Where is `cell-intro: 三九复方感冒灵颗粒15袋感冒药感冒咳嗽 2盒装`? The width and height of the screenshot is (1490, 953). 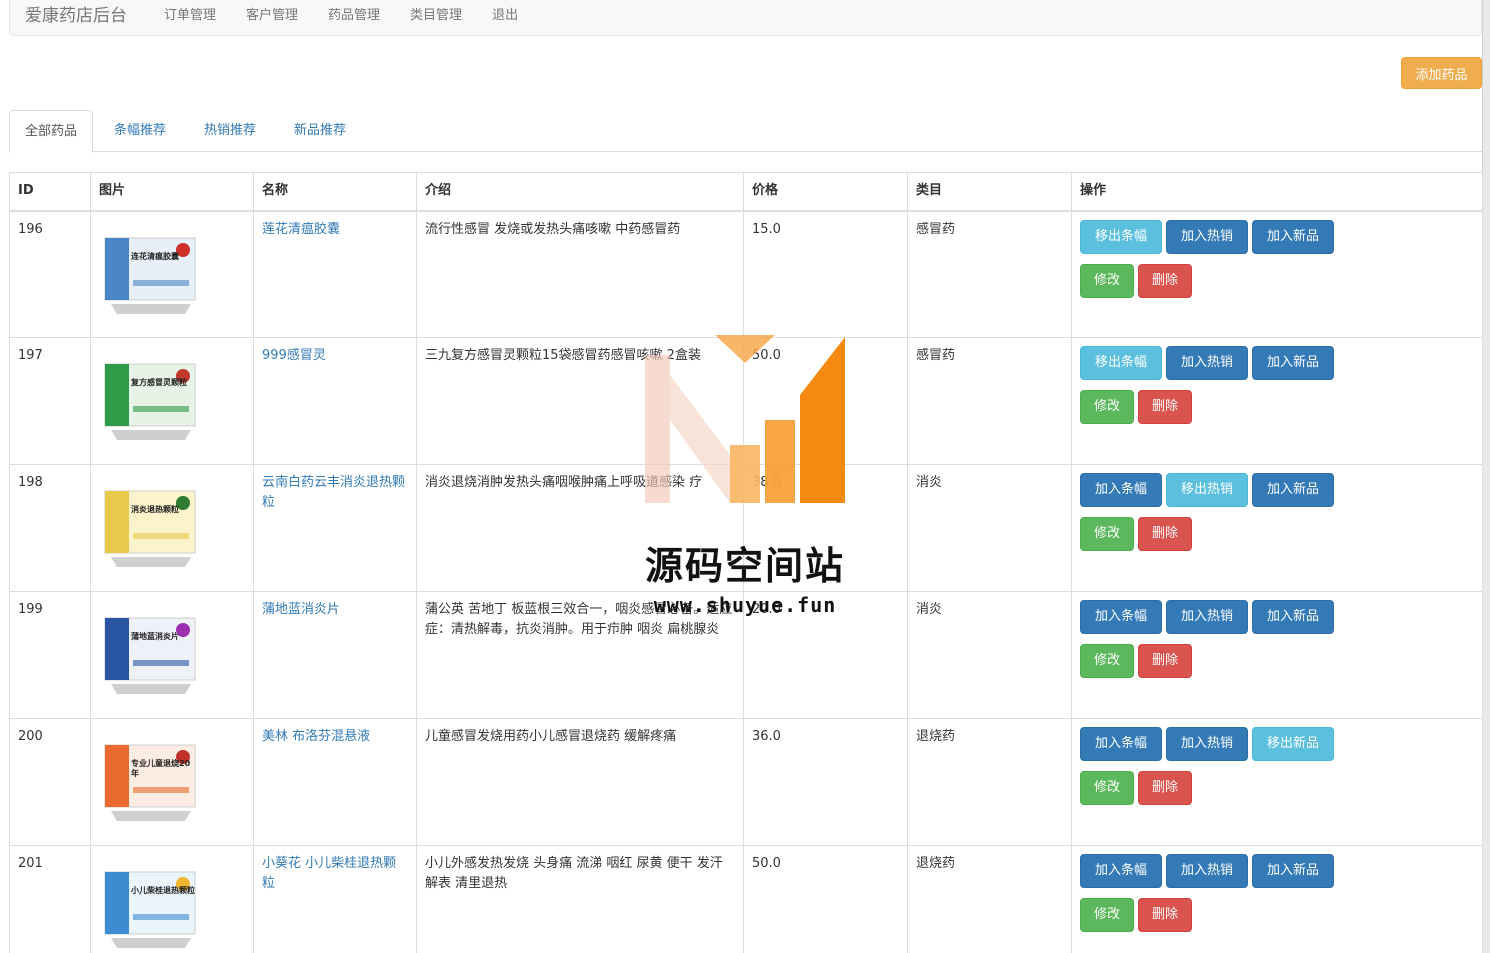 cell-intro: 三九复方感冒灵颗粒15袋感冒药感冒咳嗽 2盒装 is located at coordinates (580, 401).